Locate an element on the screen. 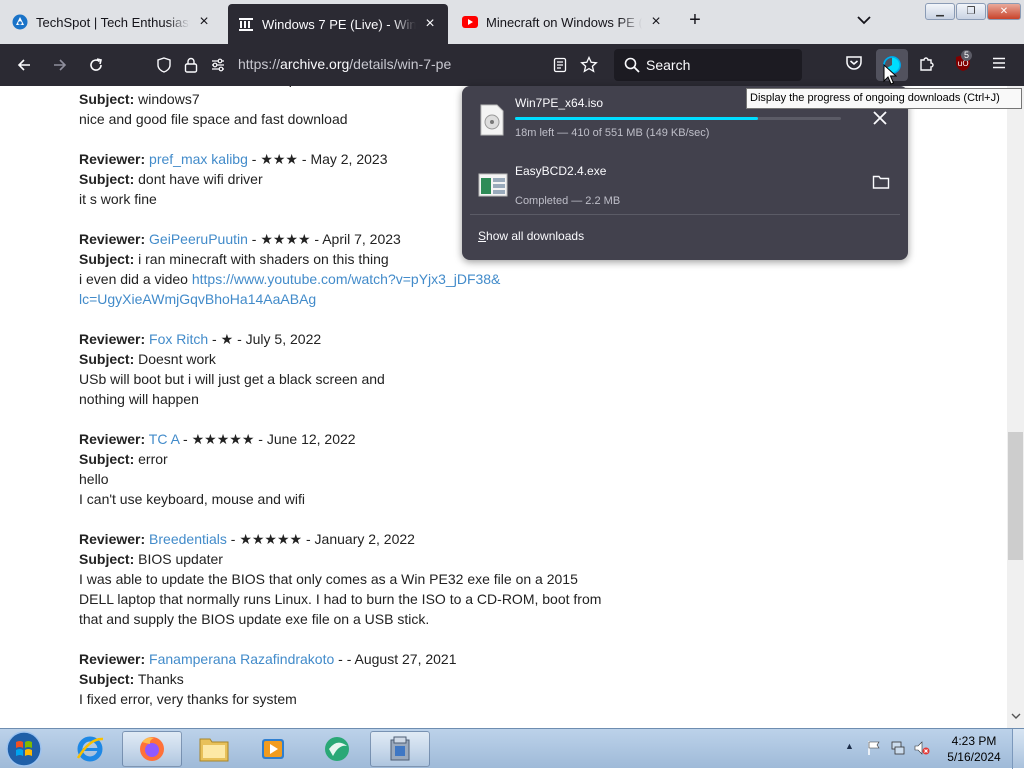 This screenshot has width=1024, height=773. download-progress-fill is located at coordinates (636, 118).